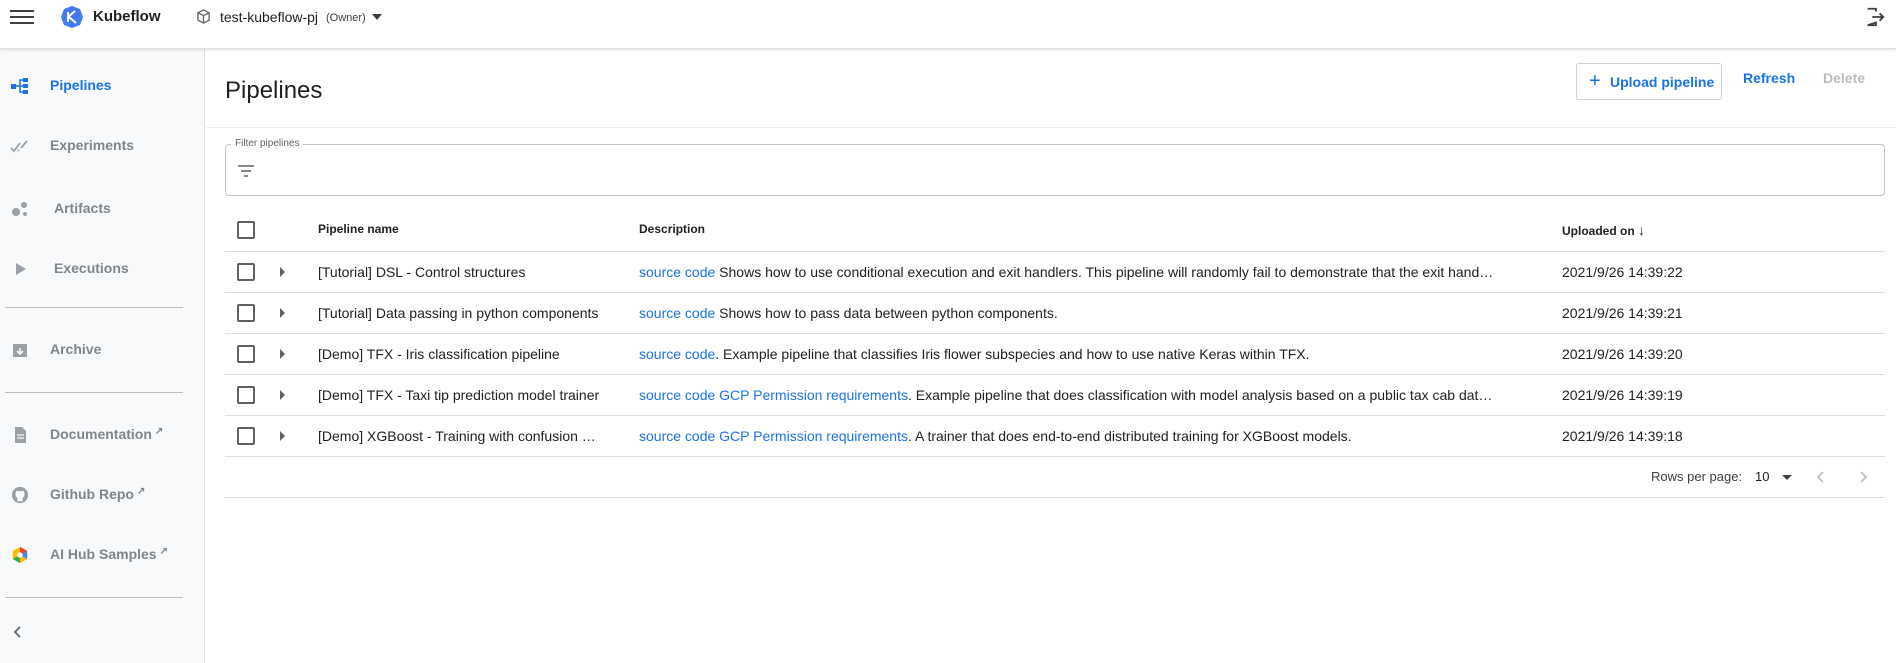 The image size is (1896, 663). Describe the element at coordinates (18, 632) in the screenshot. I see `collapse-sidebar-icon` at that location.